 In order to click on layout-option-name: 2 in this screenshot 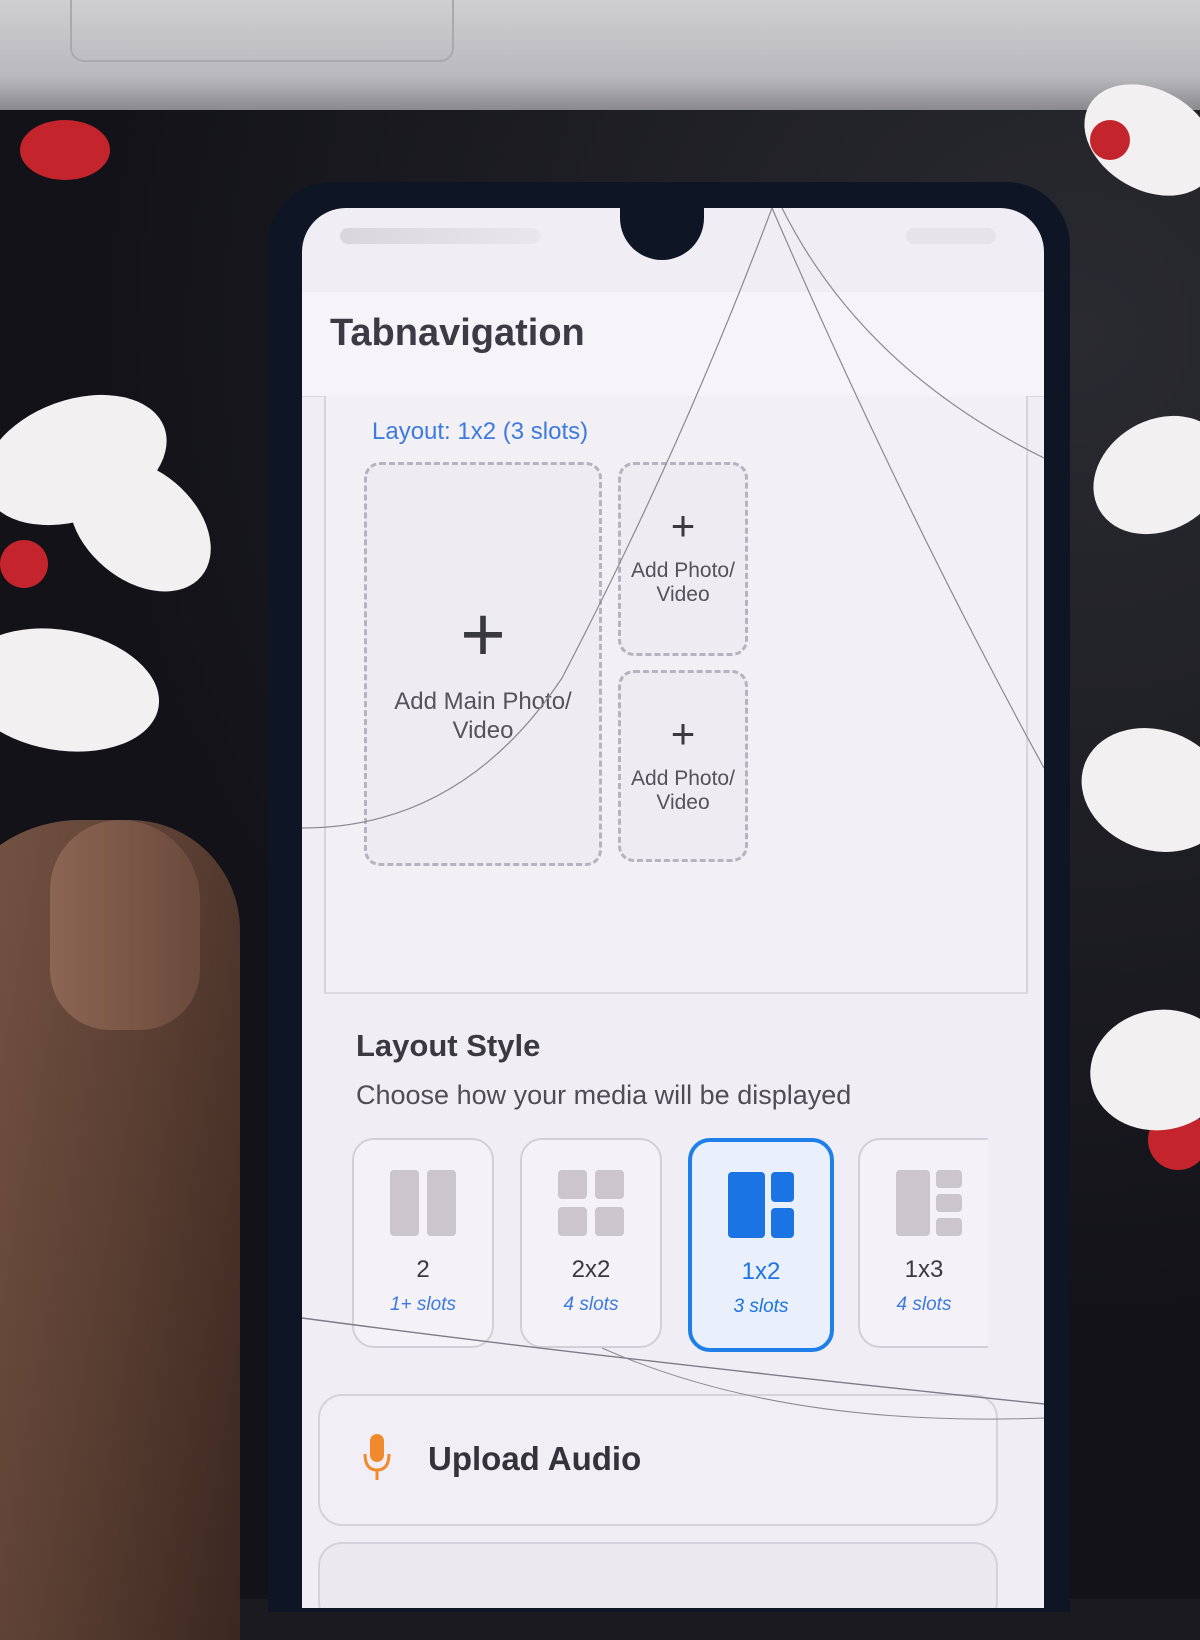, I will do `click(423, 1269)`.